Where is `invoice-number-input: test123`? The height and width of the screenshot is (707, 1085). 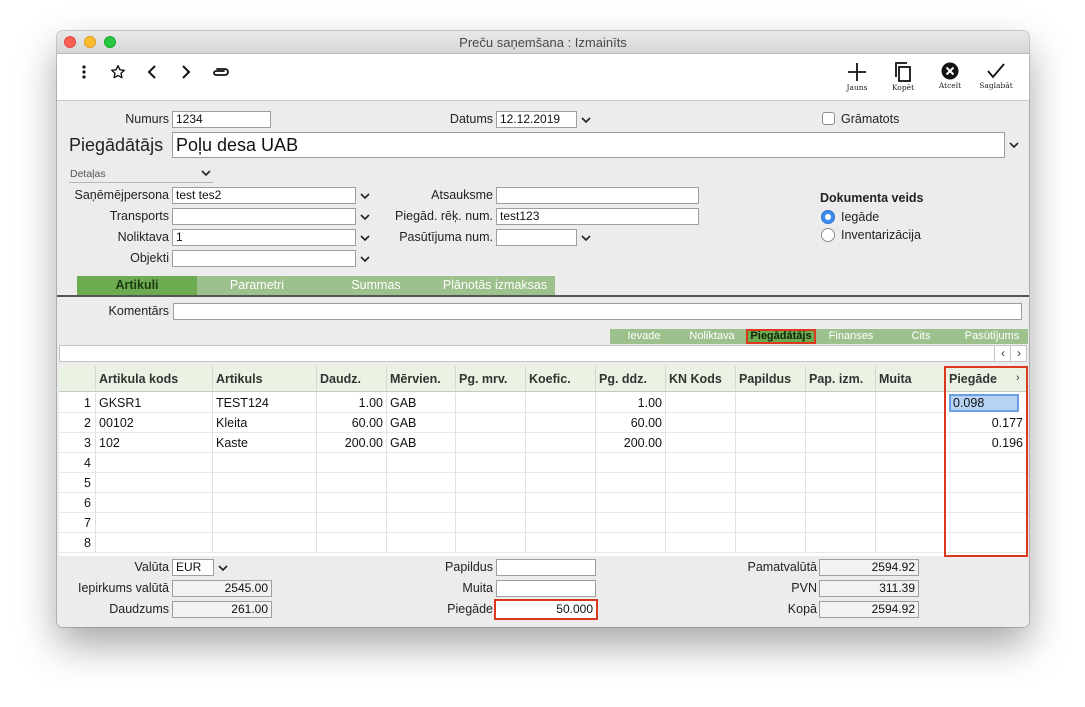
invoice-number-input: test123 is located at coordinates (597, 216).